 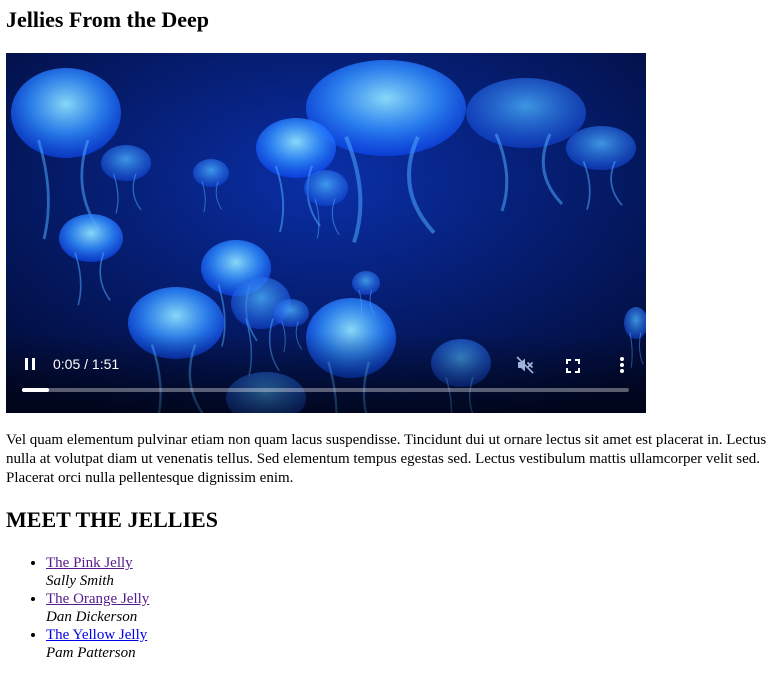 What do you see at coordinates (31, 364) in the screenshot?
I see `pause-icon` at bounding box center [31, 364].